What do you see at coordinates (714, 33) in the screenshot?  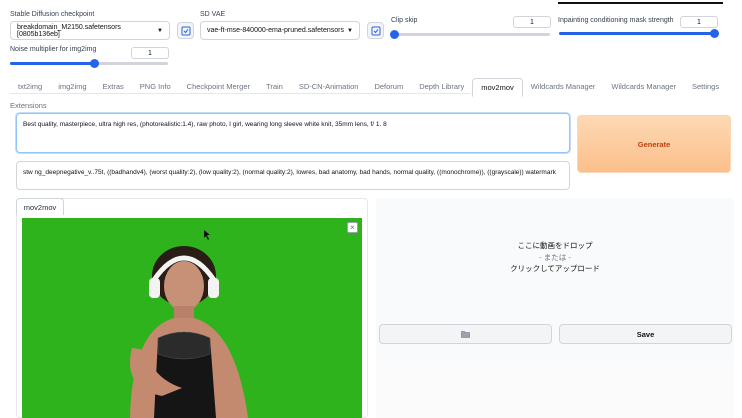 I see `inpaint-strength-knob` at bounding box center [714, 33].